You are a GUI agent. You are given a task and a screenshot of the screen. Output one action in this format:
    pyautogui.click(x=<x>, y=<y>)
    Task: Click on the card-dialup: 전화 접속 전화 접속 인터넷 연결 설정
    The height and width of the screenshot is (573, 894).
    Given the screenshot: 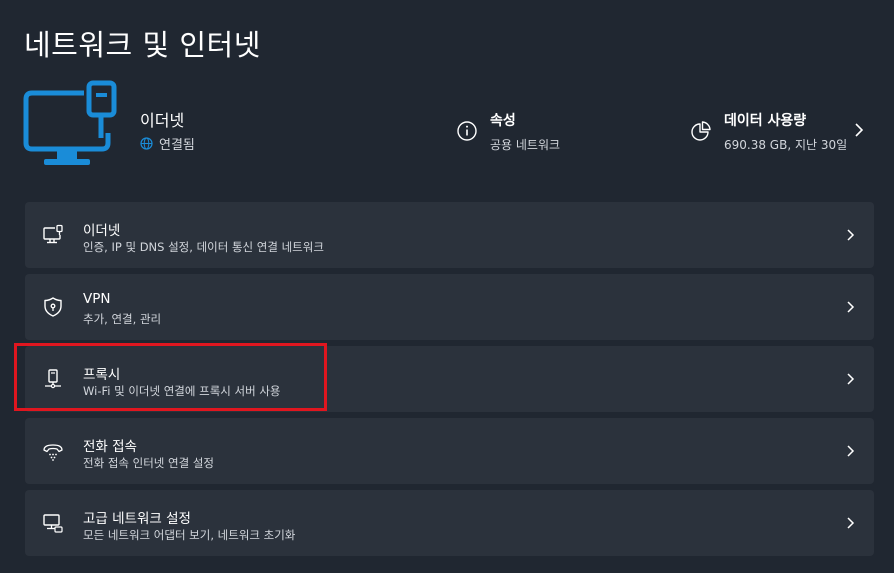 What is the action you would take?
    pyautogui.click(x=449, y=451)
    